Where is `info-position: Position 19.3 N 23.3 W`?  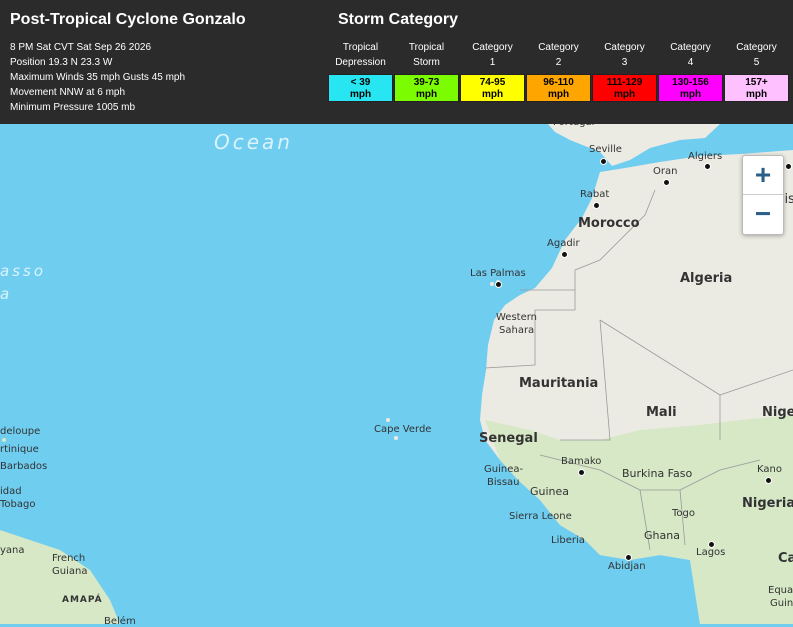 info-position: Position 19.3 N 23.3 W is located at coordinates (61, 62).